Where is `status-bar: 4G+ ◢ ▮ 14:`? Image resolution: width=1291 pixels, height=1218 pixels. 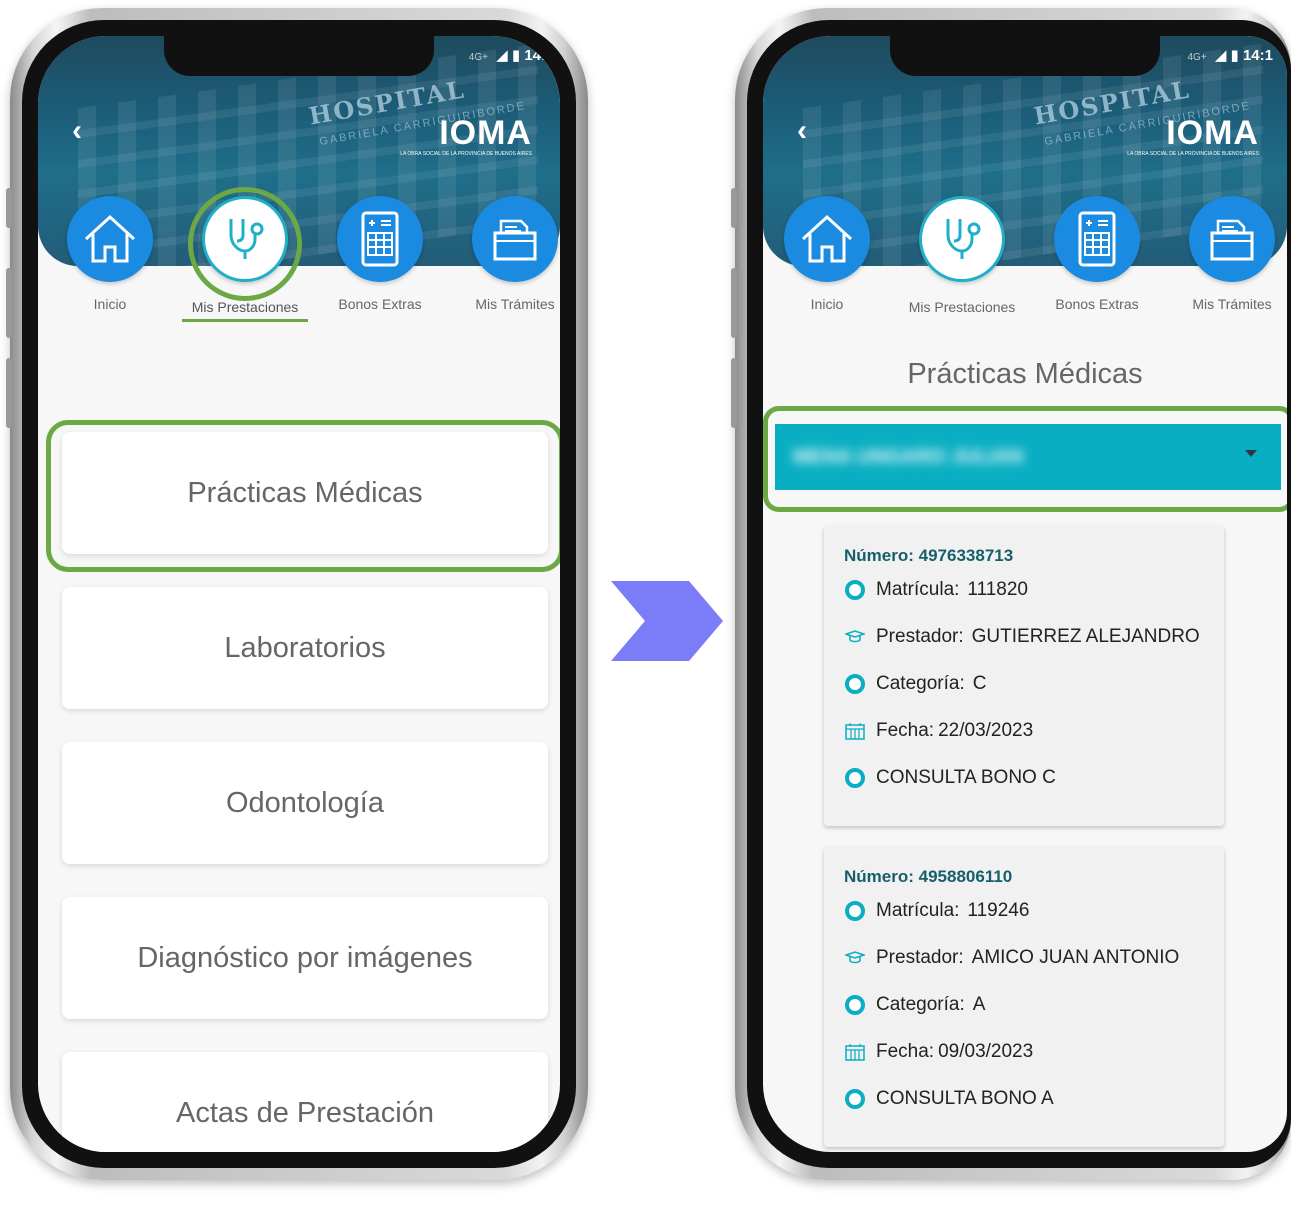 status-bar: 4G+ ◢ ▮ 14: is located at coordinates (507, 55).